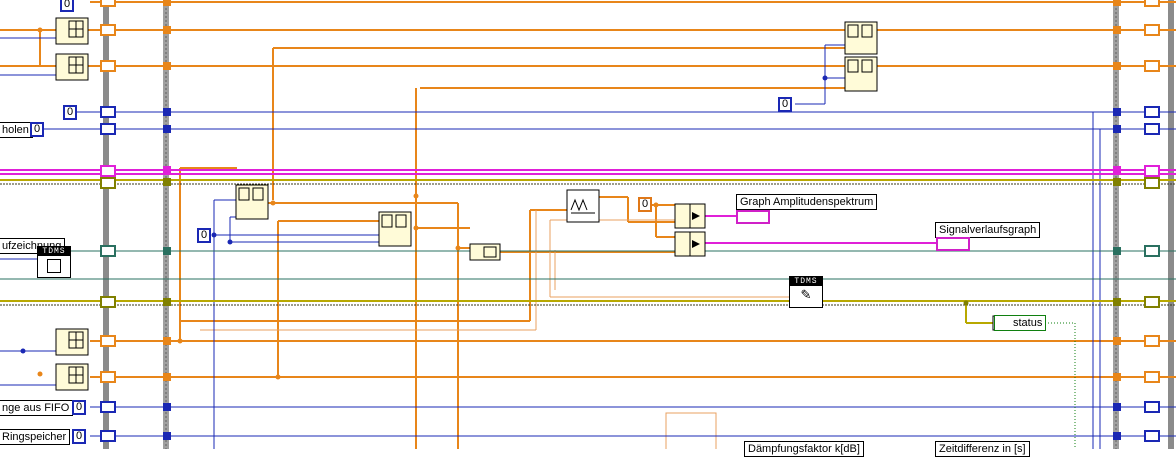 The image size is (1176, 457). I want to click on label-signalverlaufsgraph: Signalverlaufsgraph, so click(988, 230).